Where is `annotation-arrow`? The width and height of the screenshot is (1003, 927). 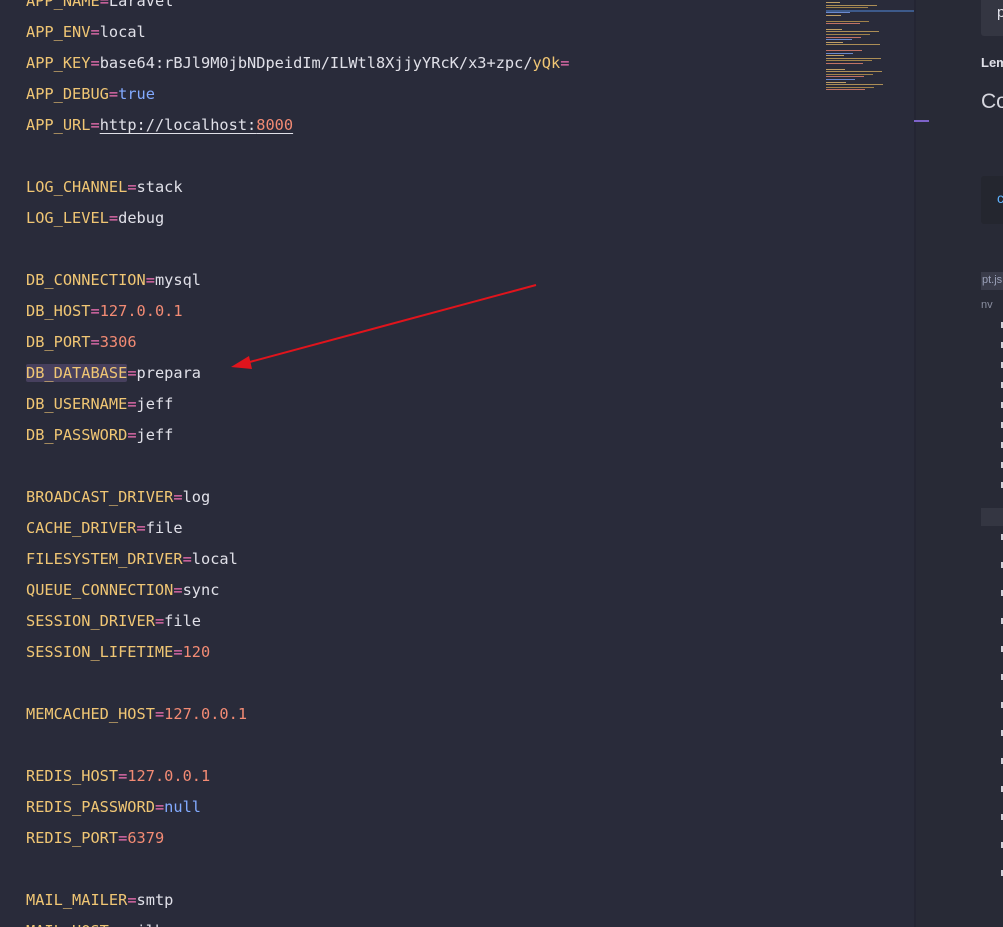 annotation-arrow is located at coordinates (384, 326).